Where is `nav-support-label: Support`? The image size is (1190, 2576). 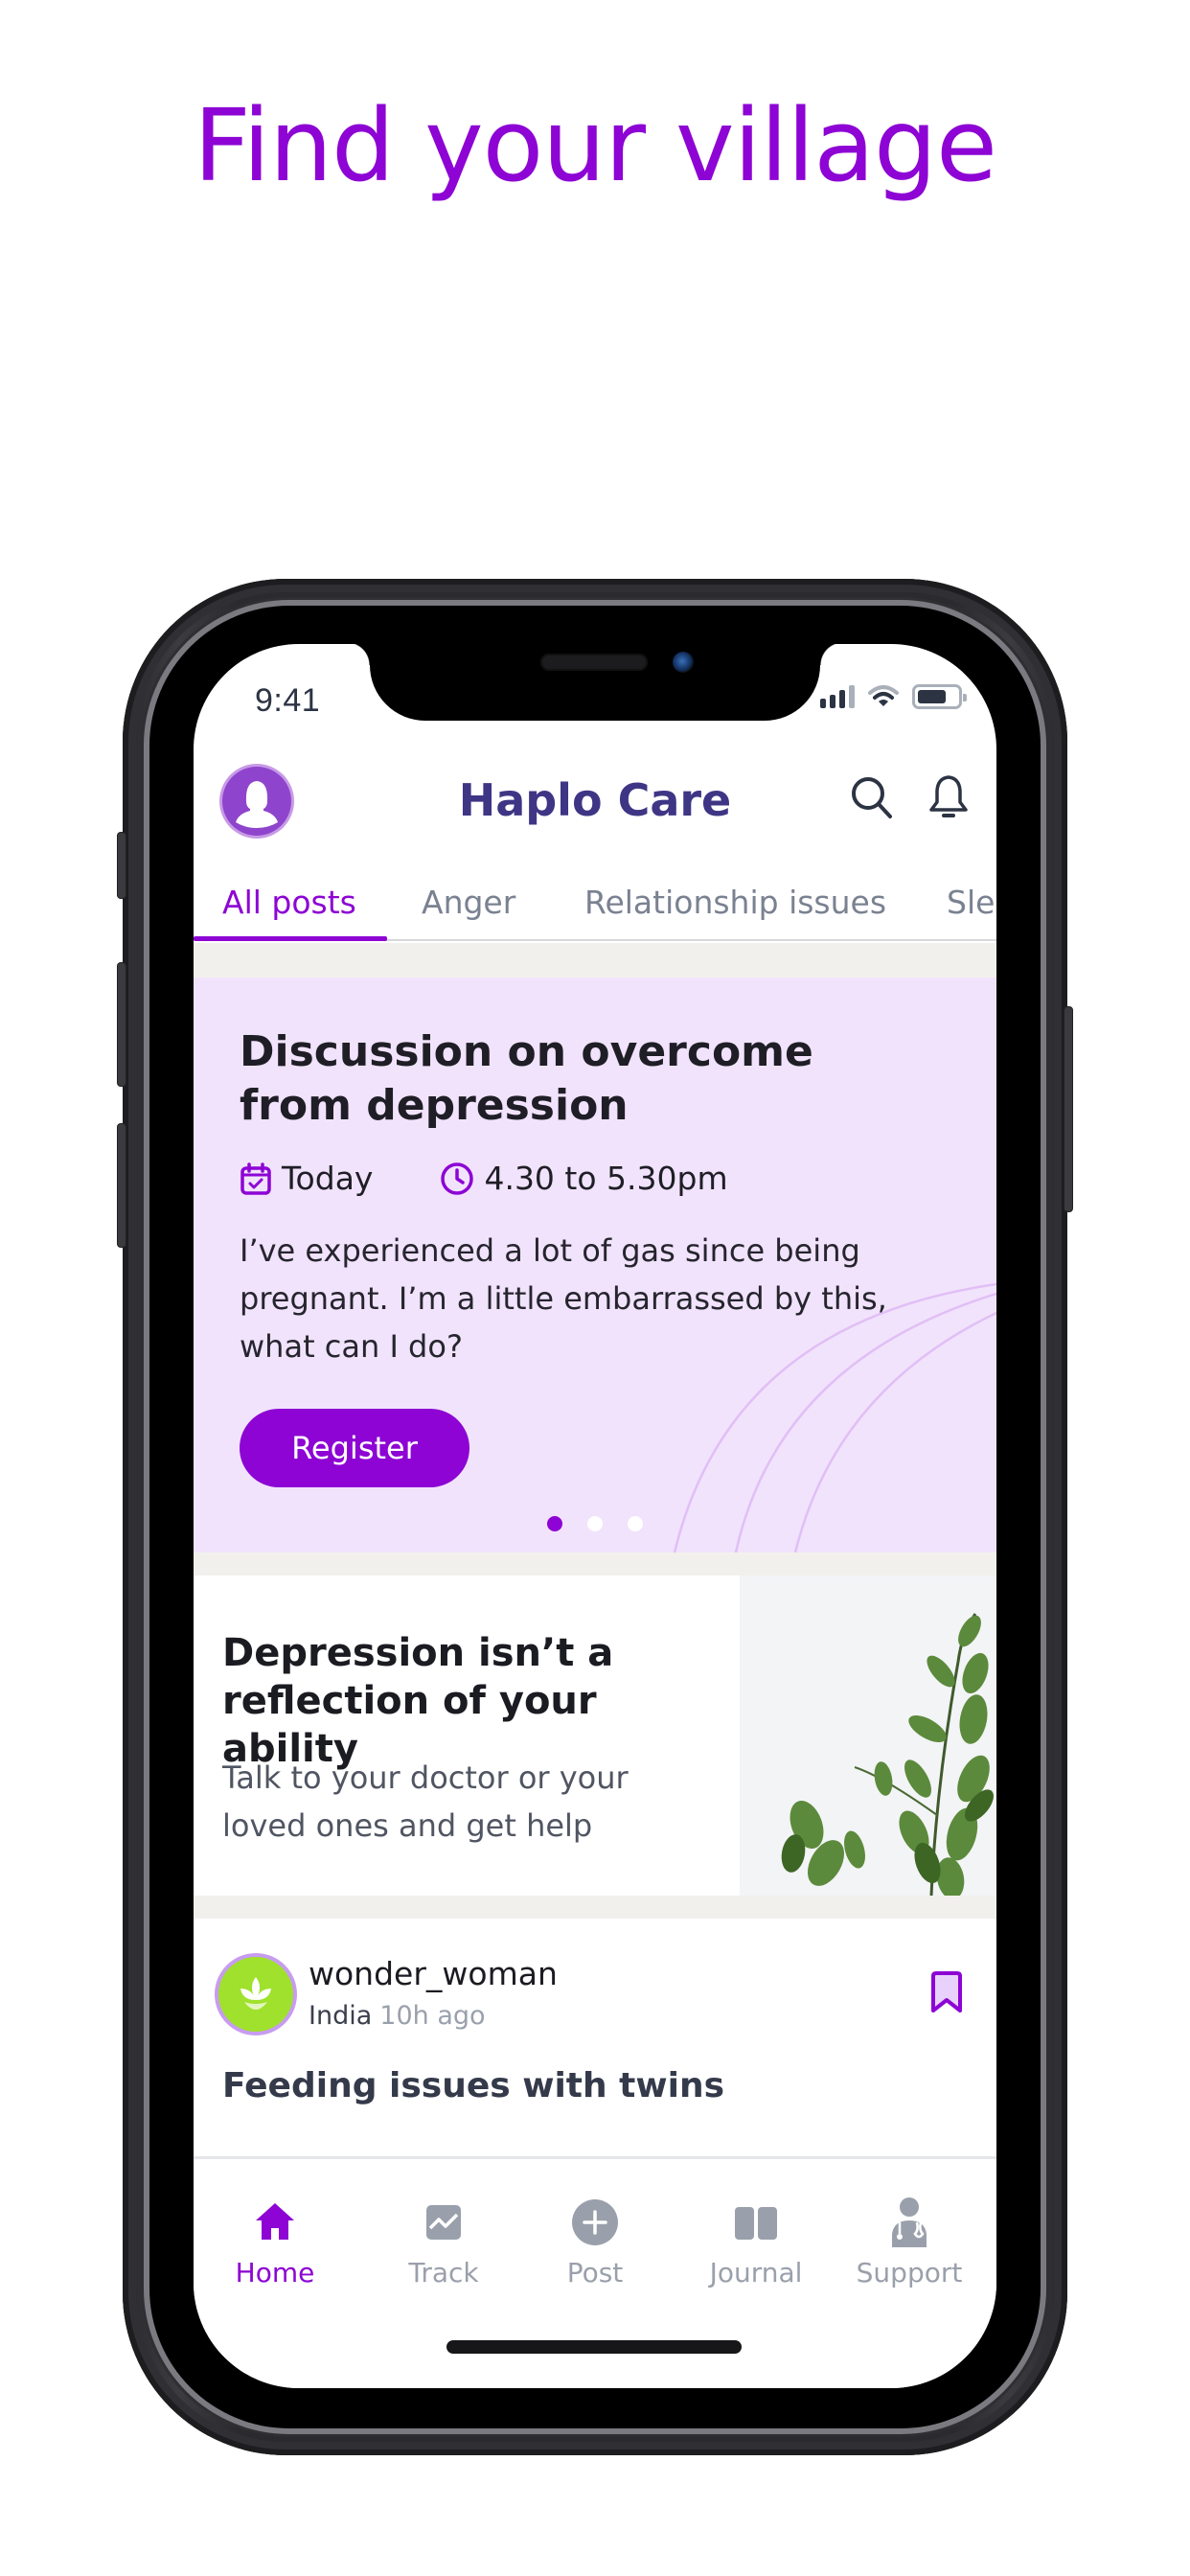 nav-support-label: Support is located at coordinates (910, 2272).